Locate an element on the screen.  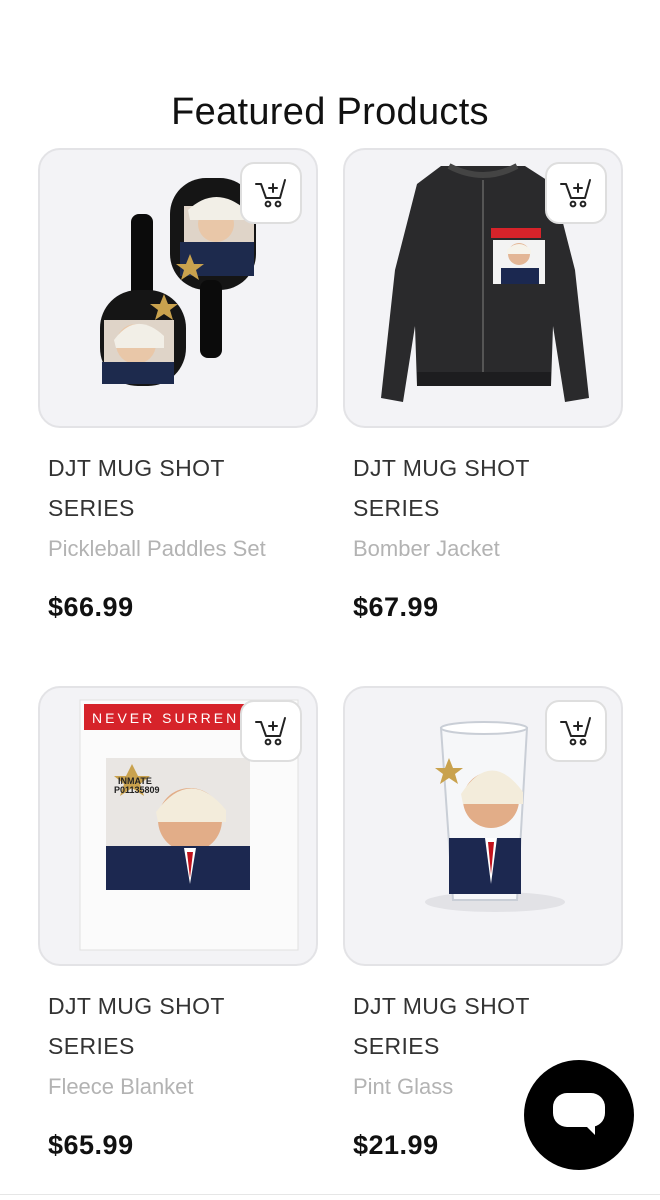
chat-bubble-icon is located at coordinates (579, 1114).